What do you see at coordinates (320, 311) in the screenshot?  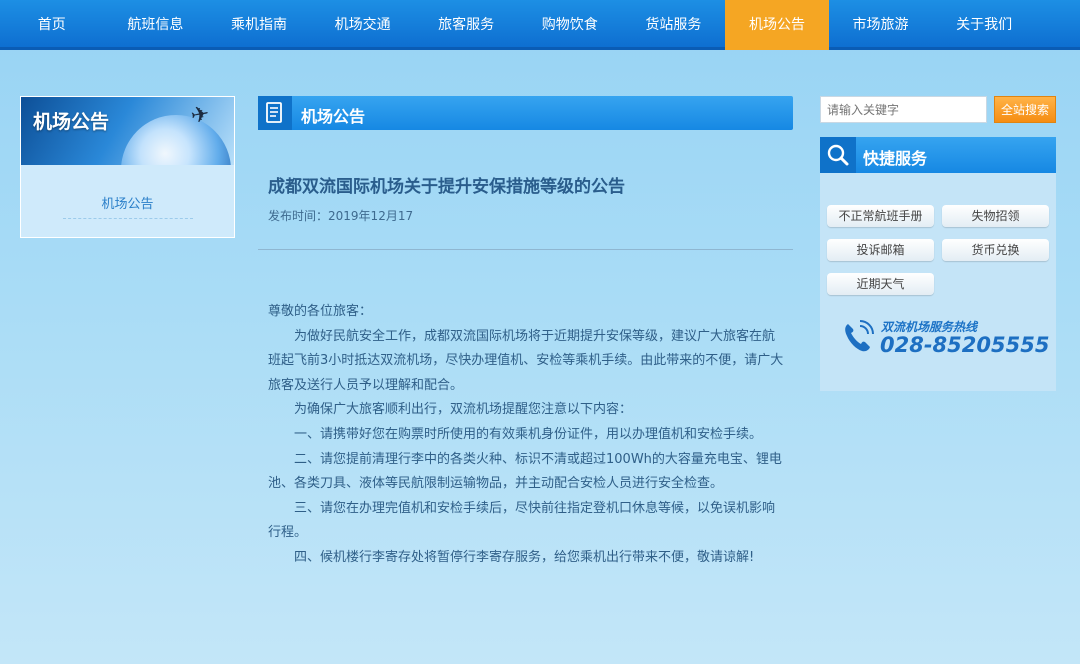 I see `greeting: 尊敬的各位旅客：` at bounding box center [320, 311].